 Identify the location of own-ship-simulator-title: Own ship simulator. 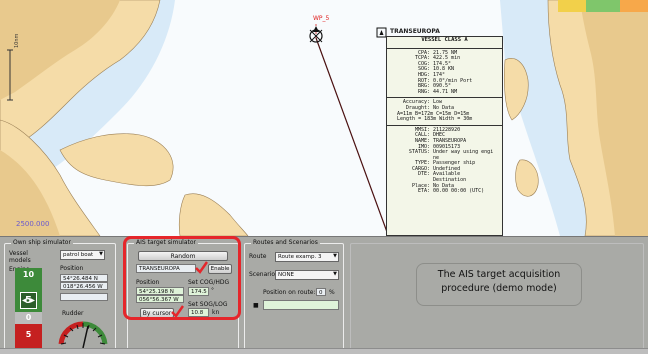
(42, 242).